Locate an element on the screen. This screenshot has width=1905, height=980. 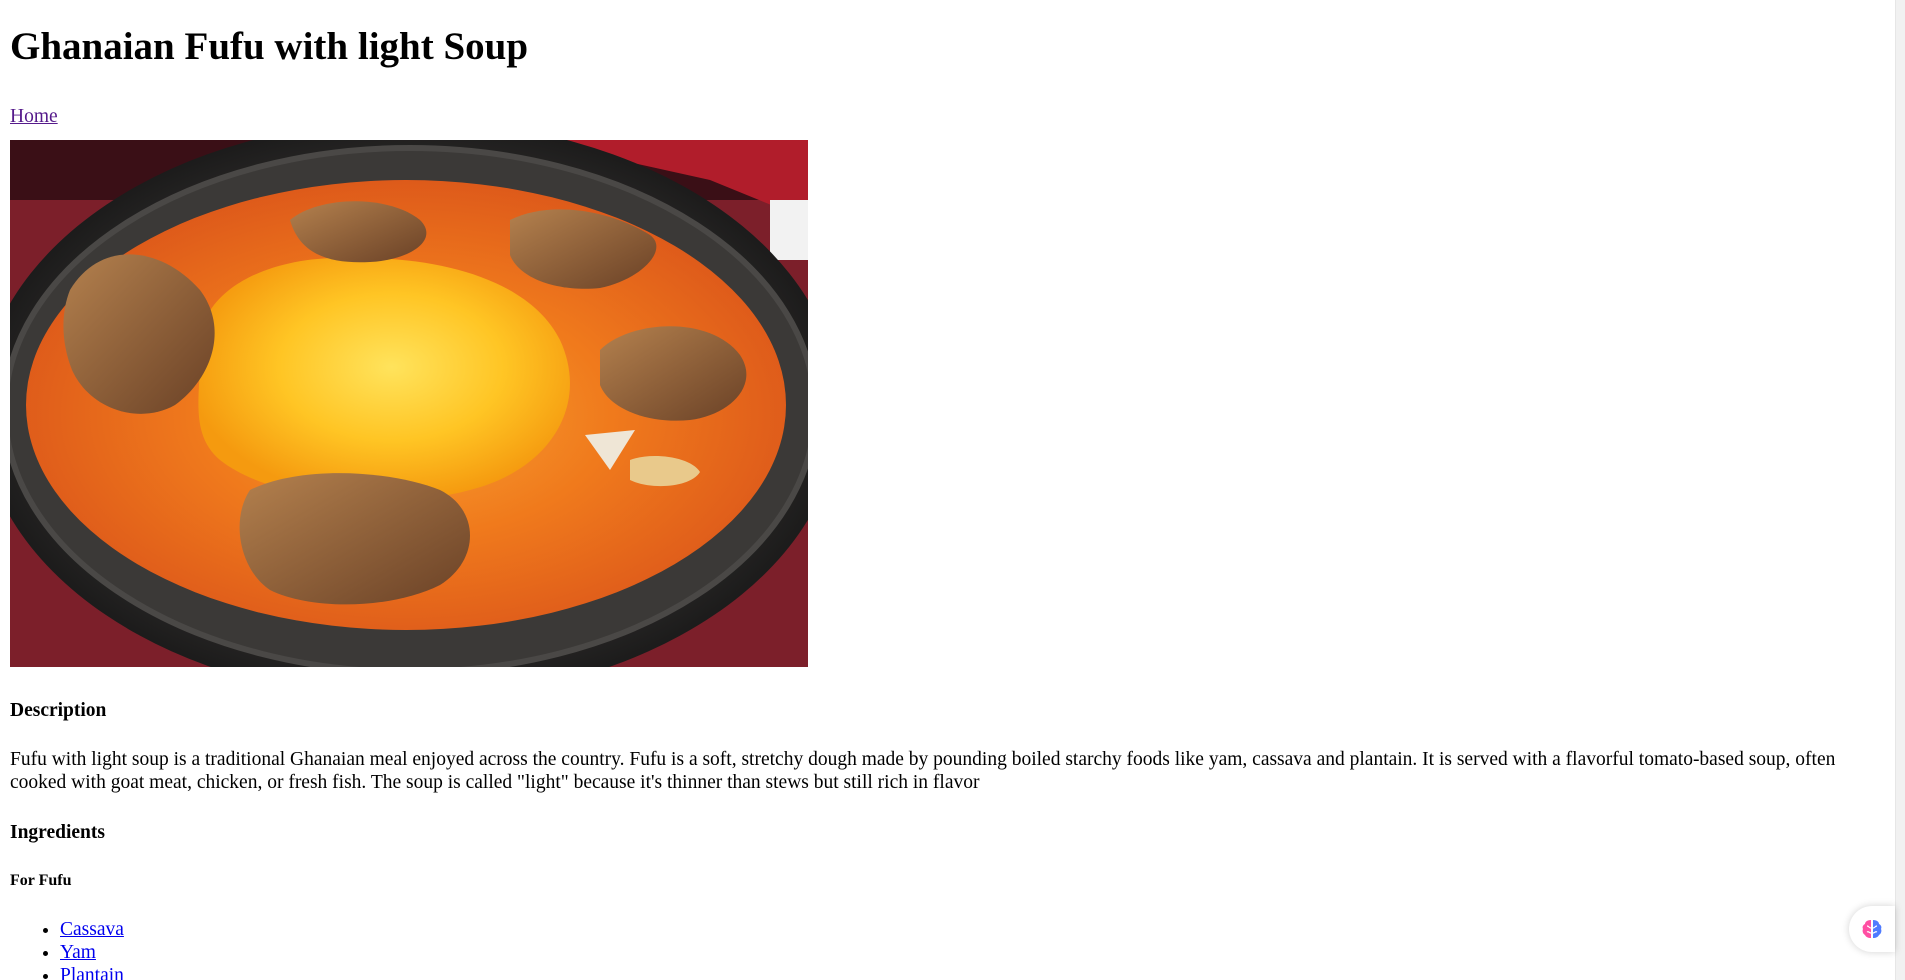
vertical-scrollbar is located at coordinates (1900, 490).